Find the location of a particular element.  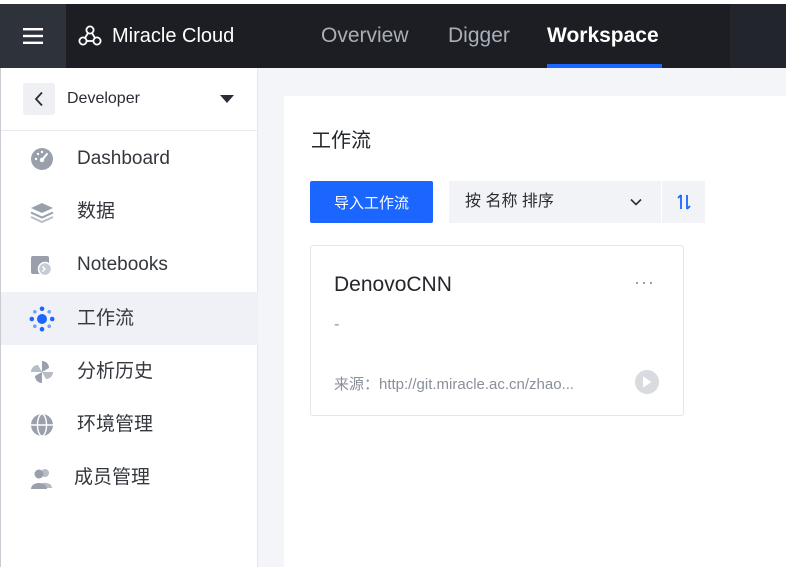

page-title: 工作流 is located at coordinates (341, 141).